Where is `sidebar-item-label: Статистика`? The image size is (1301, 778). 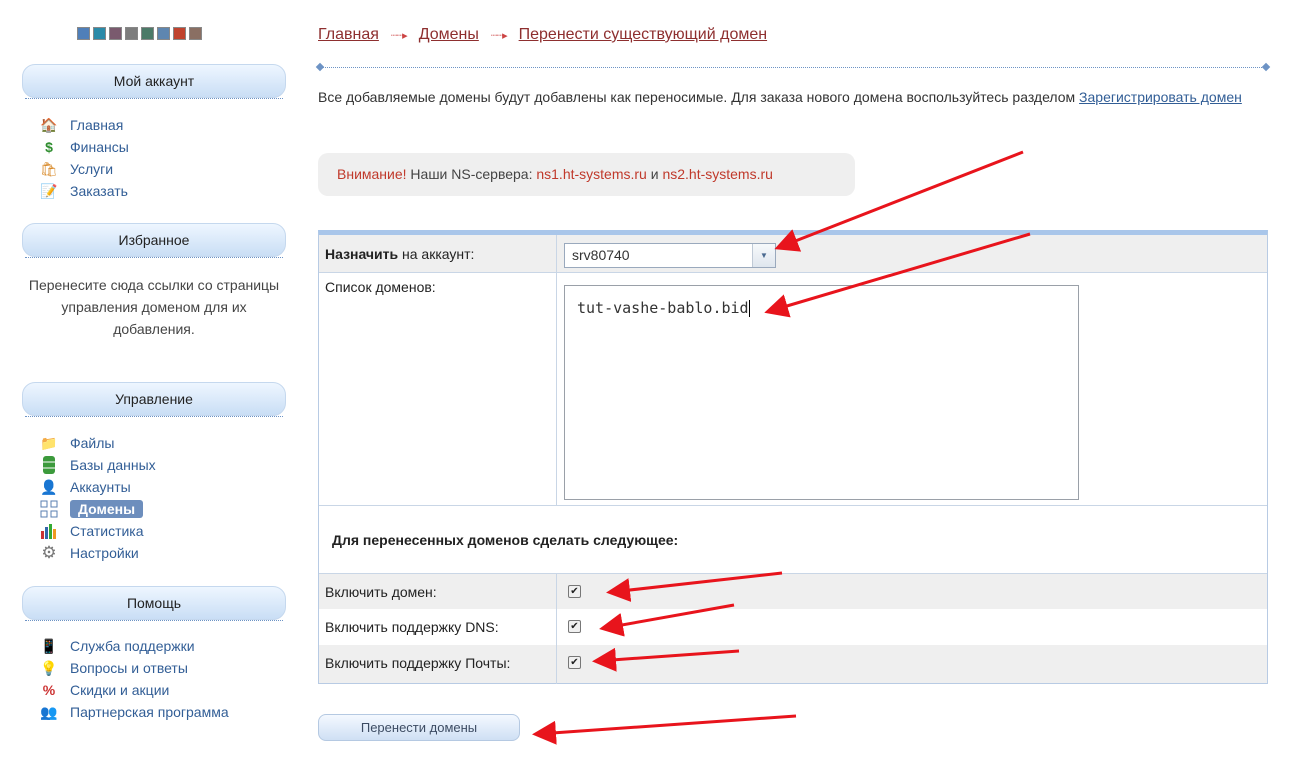
sidebar-item-label: Статистика is located at coordinates (107, 531).